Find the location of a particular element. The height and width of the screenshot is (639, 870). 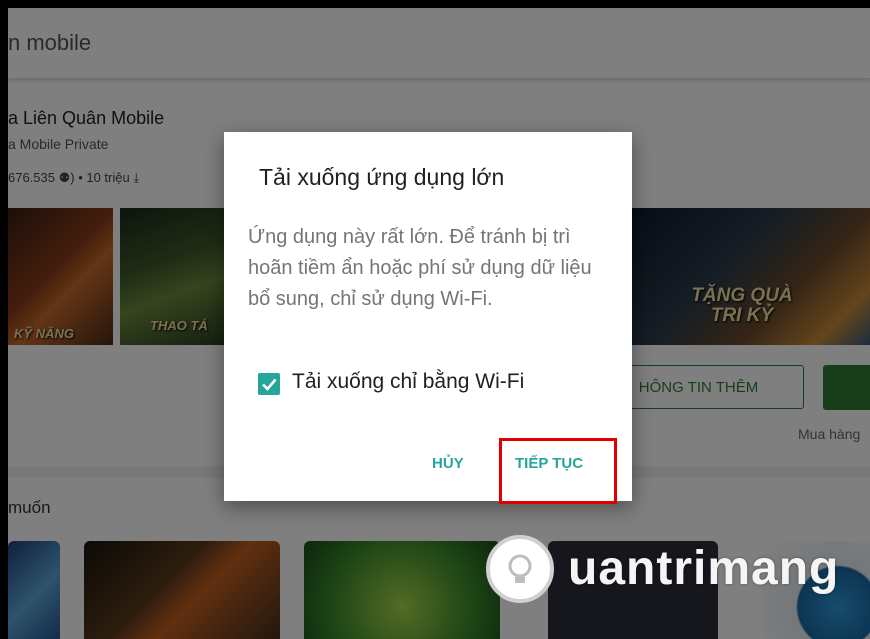

wifi-only-label: Tải xuống chỉ bằng Wi-Fi is located at coordinates (408, 382).